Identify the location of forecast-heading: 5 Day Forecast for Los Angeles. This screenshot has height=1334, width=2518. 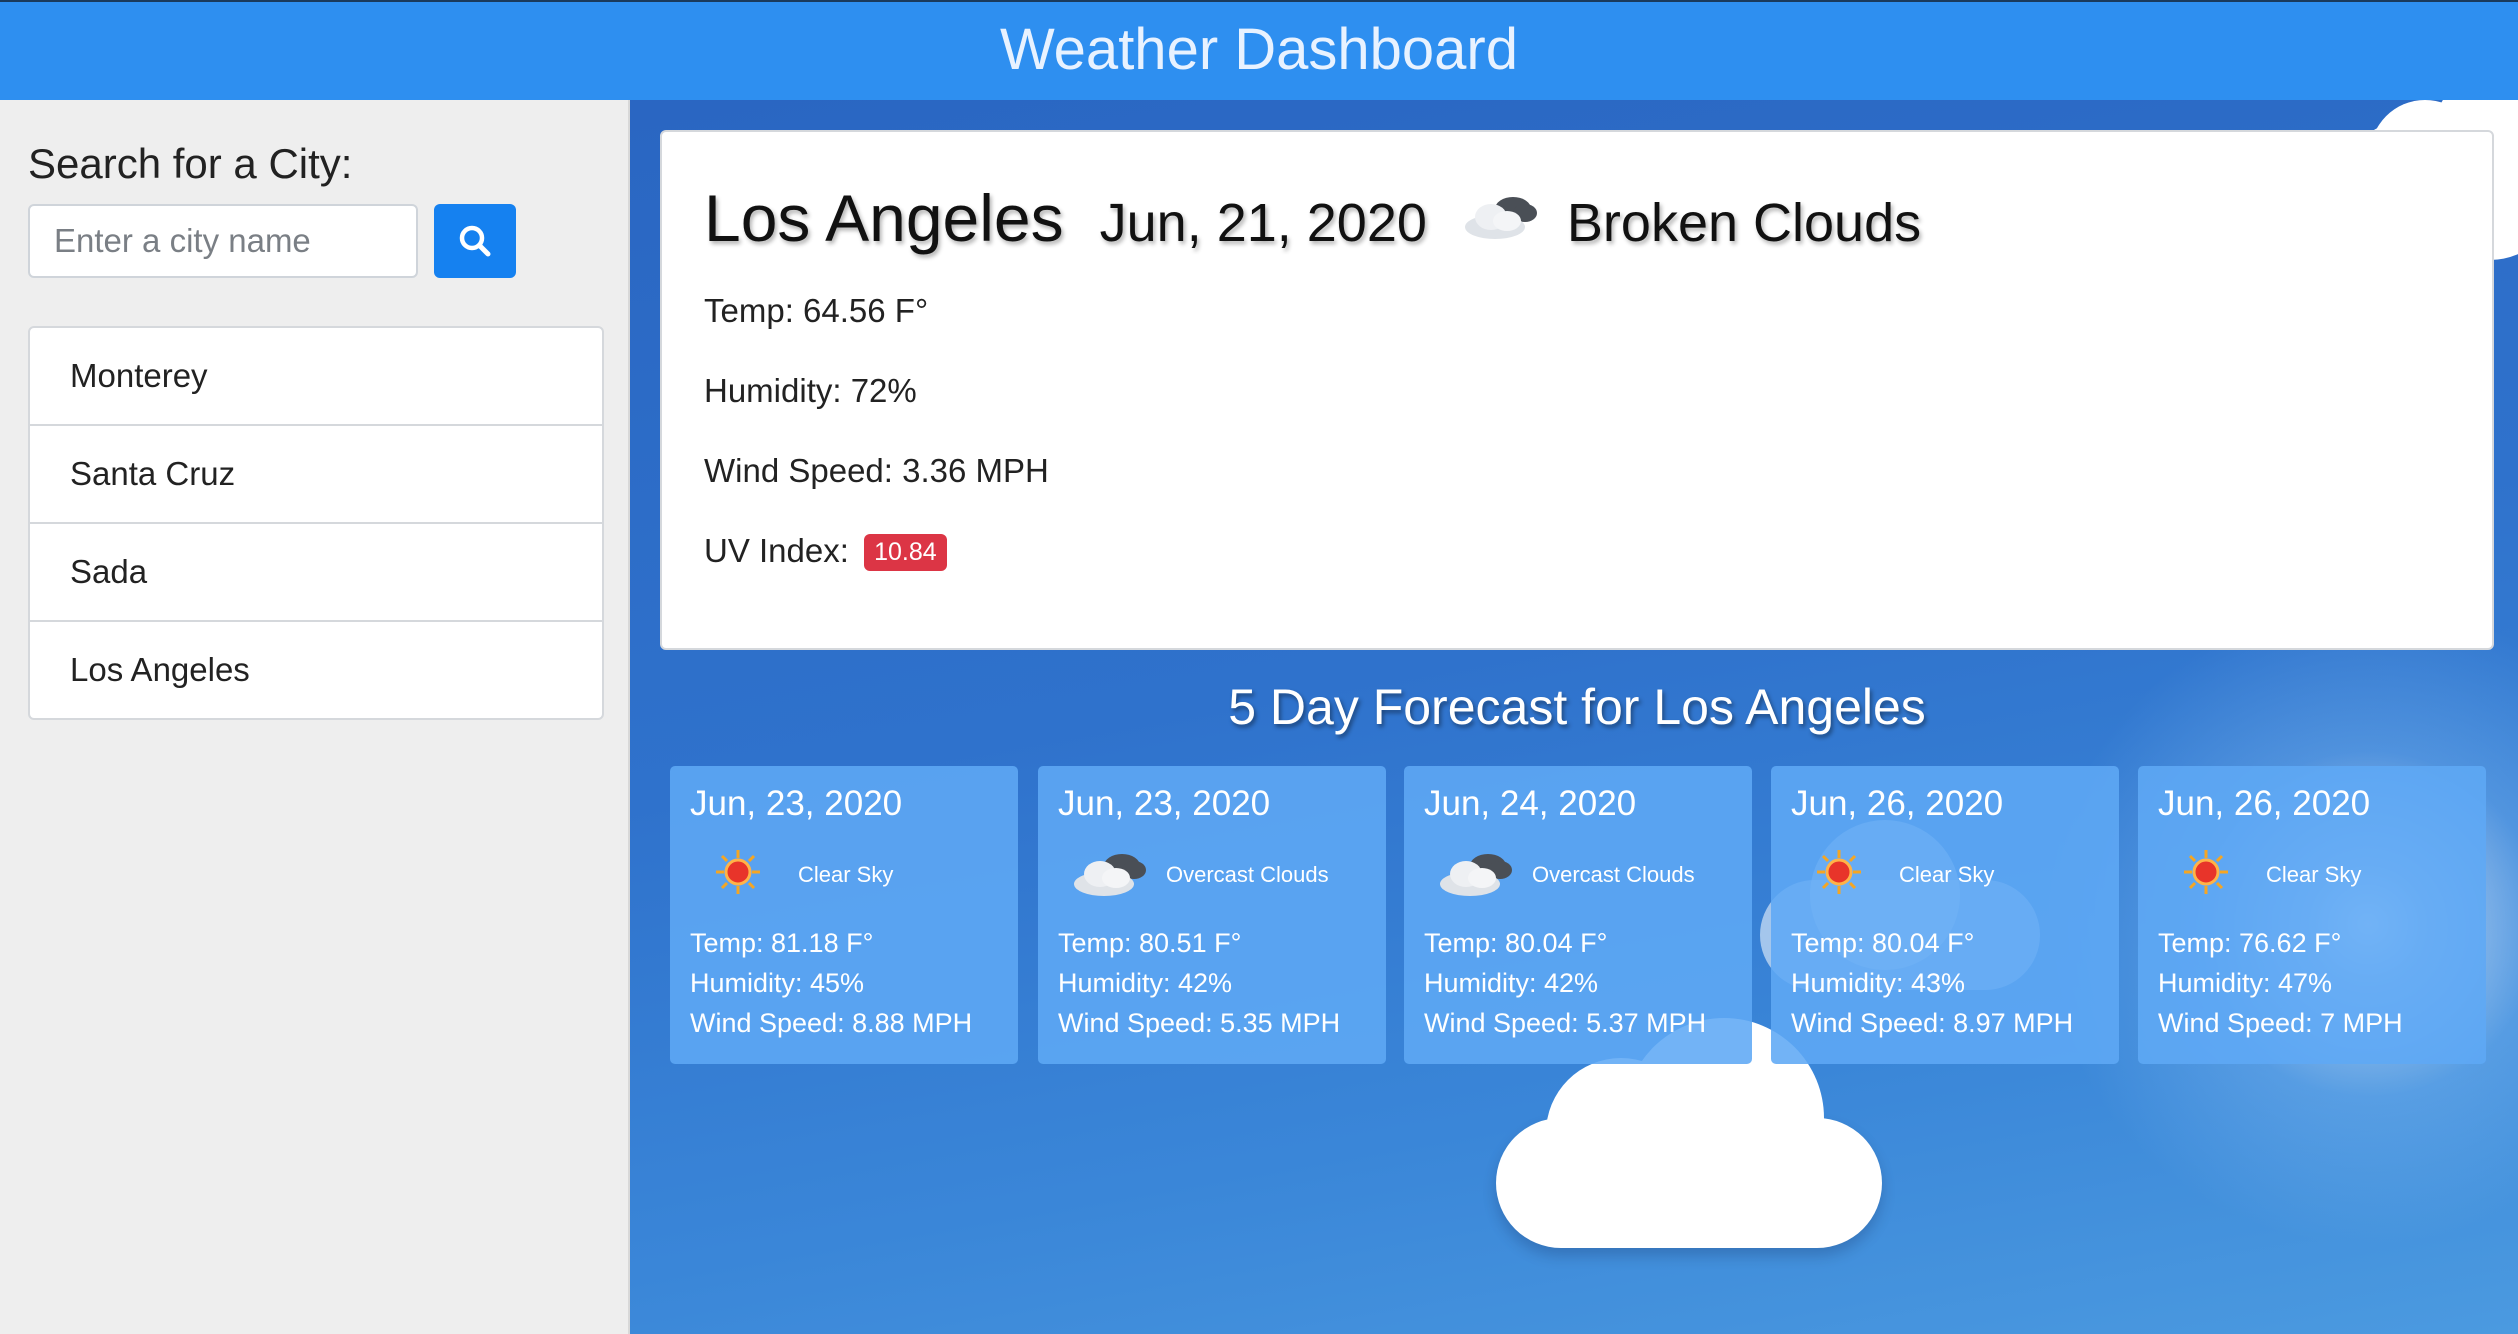
(1577, 707).